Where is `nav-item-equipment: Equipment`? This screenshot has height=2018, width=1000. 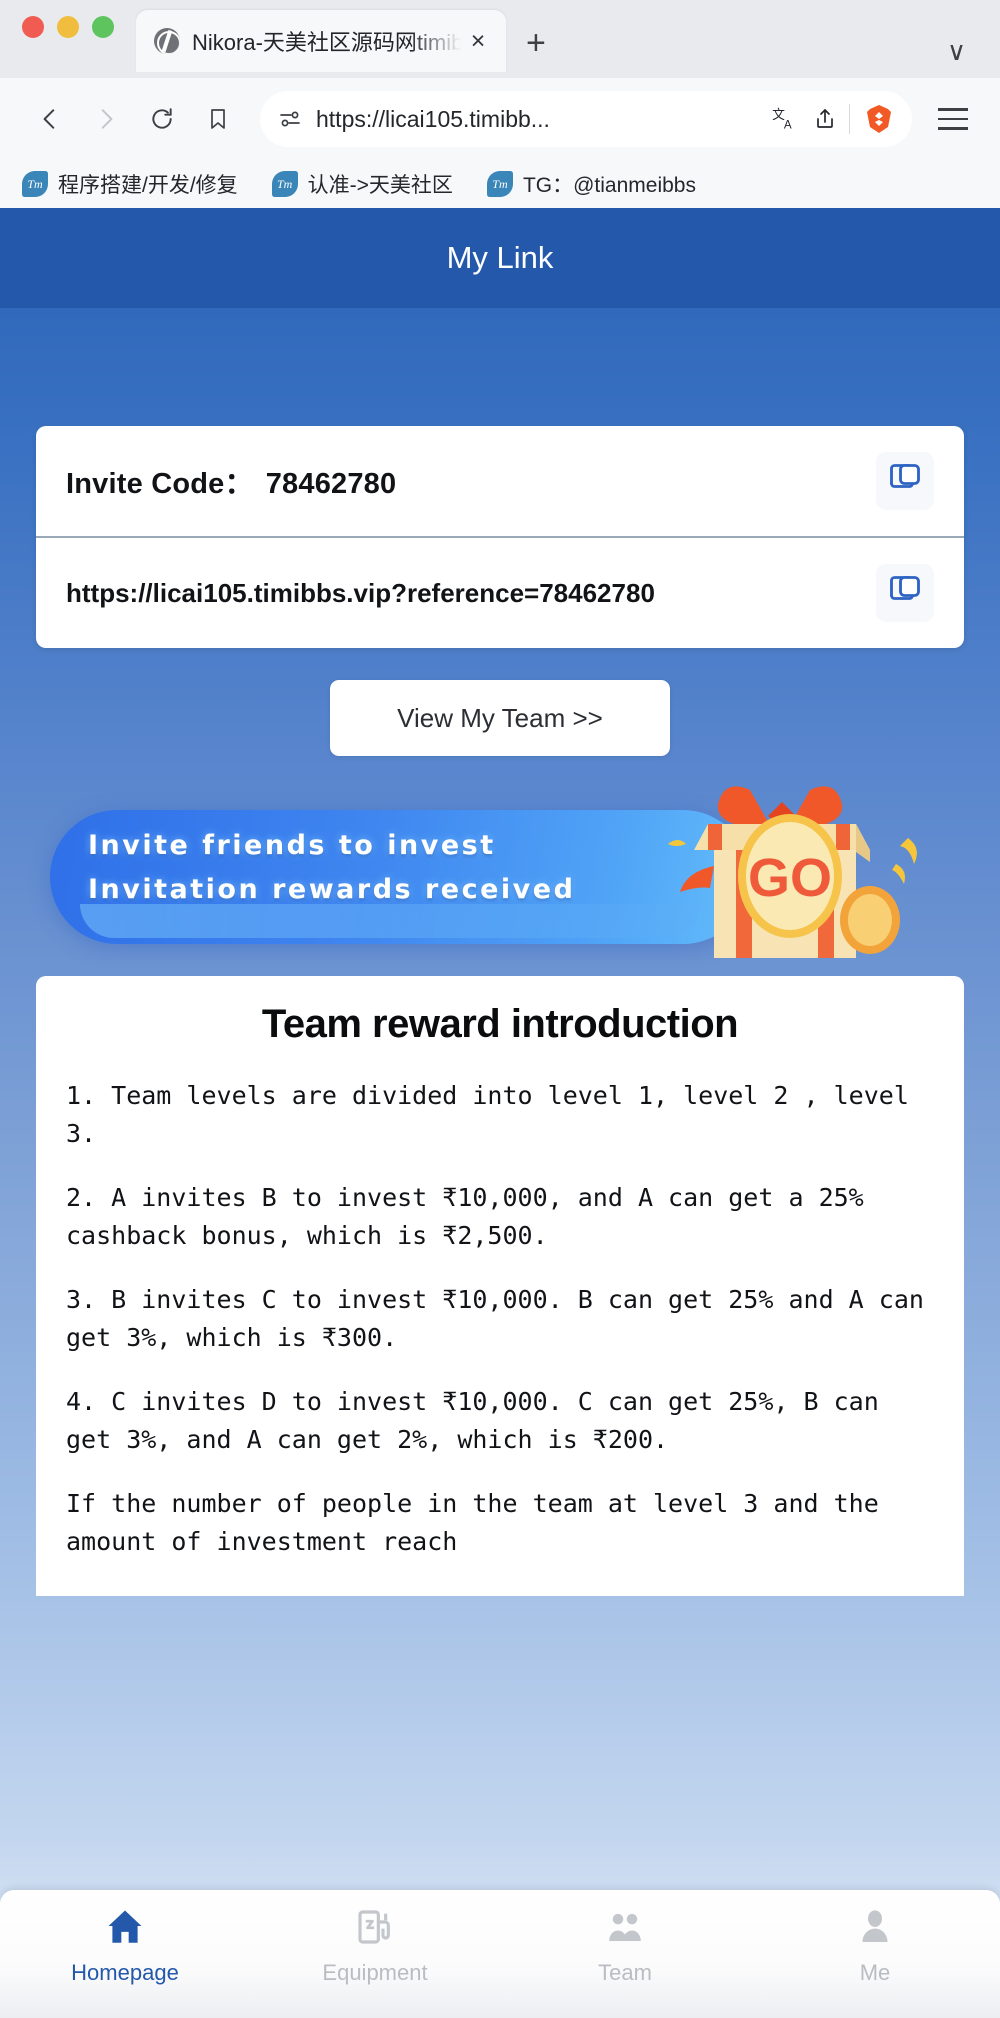
nav-item-equipment: Equipment is located at coordinates (375, 1945).